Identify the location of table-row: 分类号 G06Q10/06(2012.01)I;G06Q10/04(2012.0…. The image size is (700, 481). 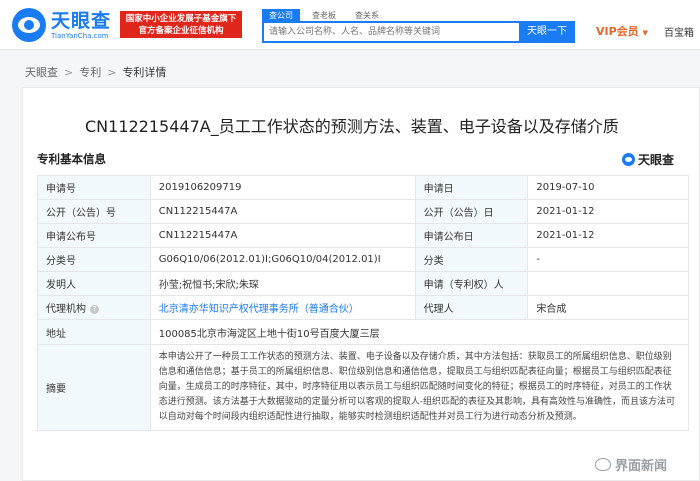
(363, 259).